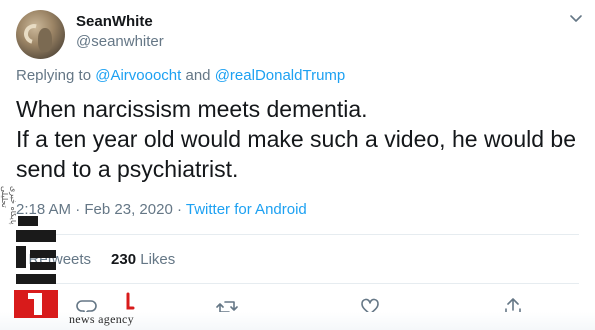 This screenshot has height=330, width=595. What do you see at coordinates (36, 267) in the screenshot?
I see `watermark-logo` at bounding box center [36, 267].